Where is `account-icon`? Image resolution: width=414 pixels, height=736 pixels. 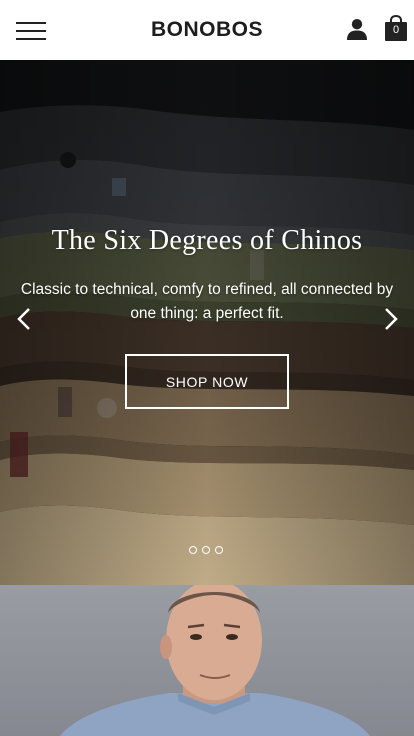 account-icon is located at coordinates (357, 29).